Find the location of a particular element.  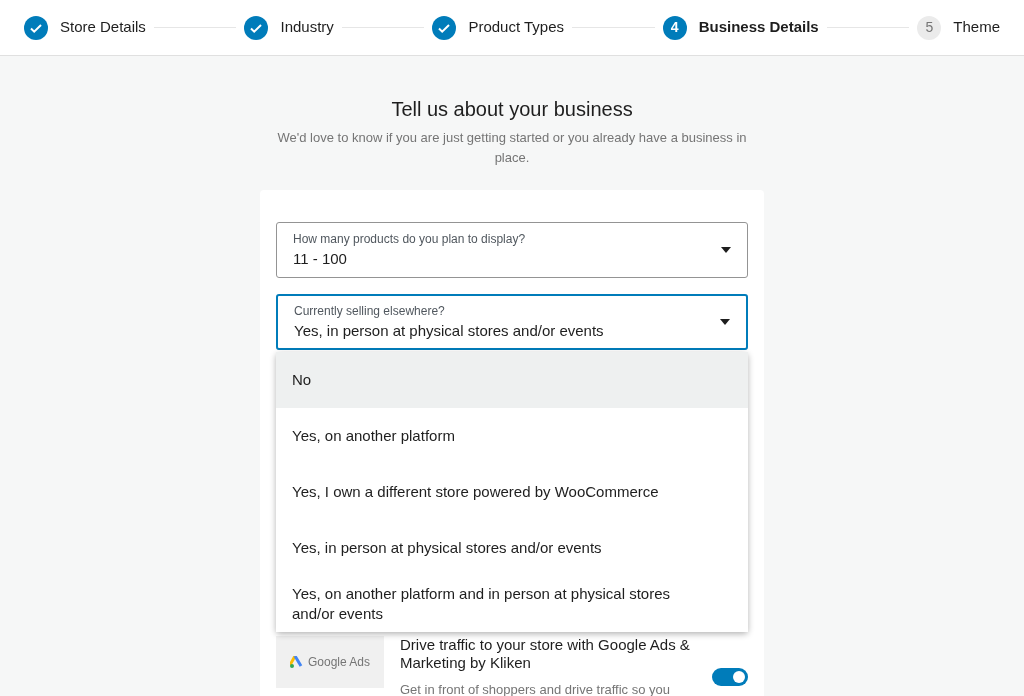

select-field: Currently selling elsewhere? Yes, in person at physical stores and/or events is located at coordinates (512, 322).